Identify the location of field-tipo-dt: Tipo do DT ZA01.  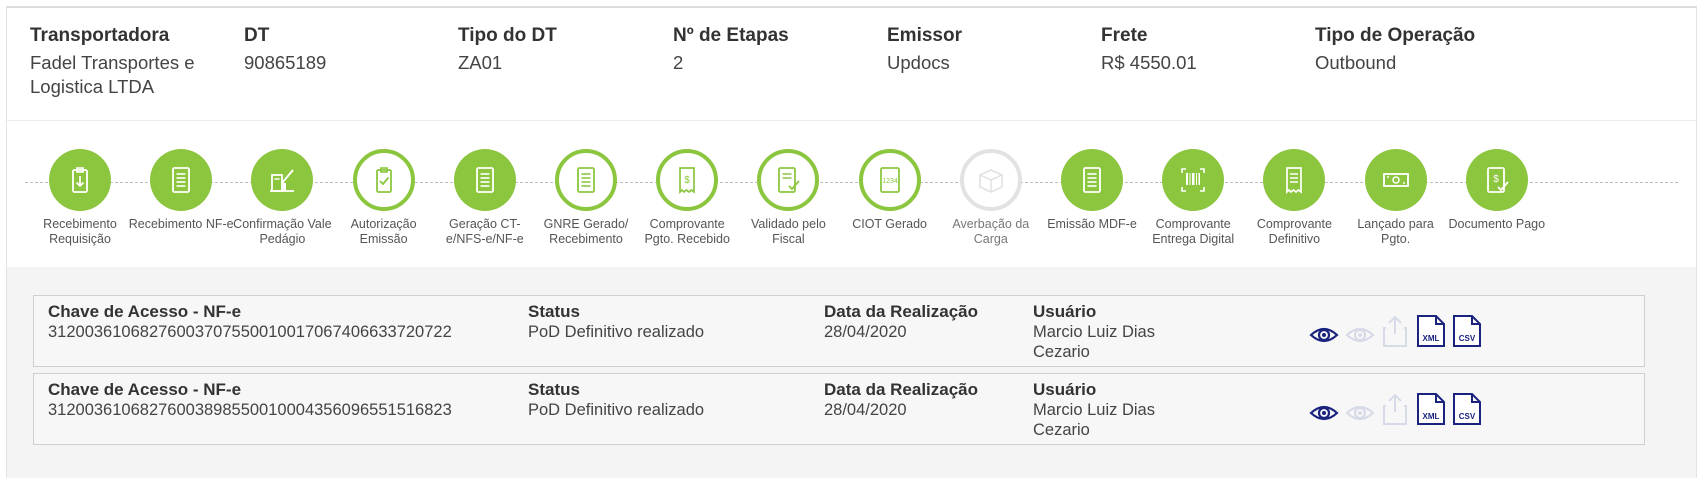
(507, 49).